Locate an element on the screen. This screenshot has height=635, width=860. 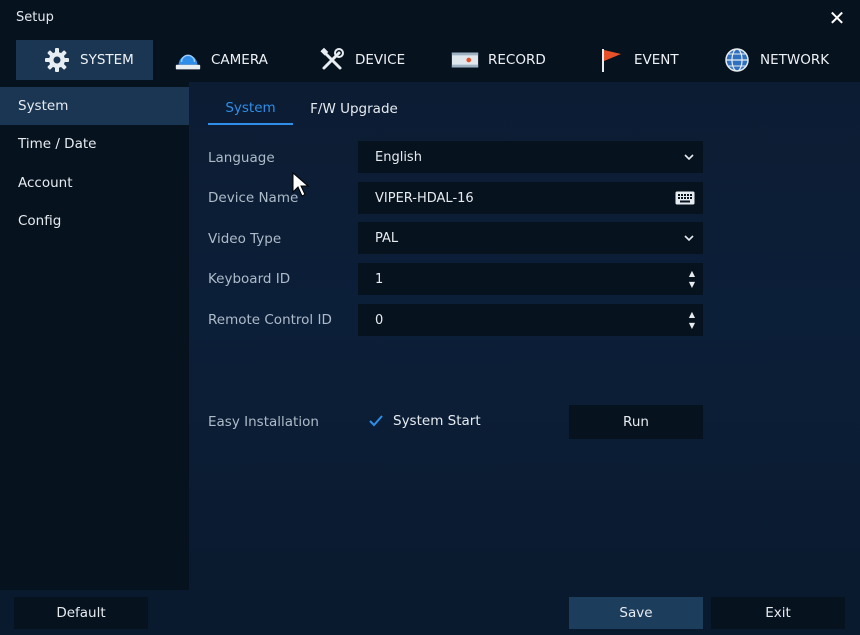
keyboard-id-value: 1 is located at coordinates (379, 279).